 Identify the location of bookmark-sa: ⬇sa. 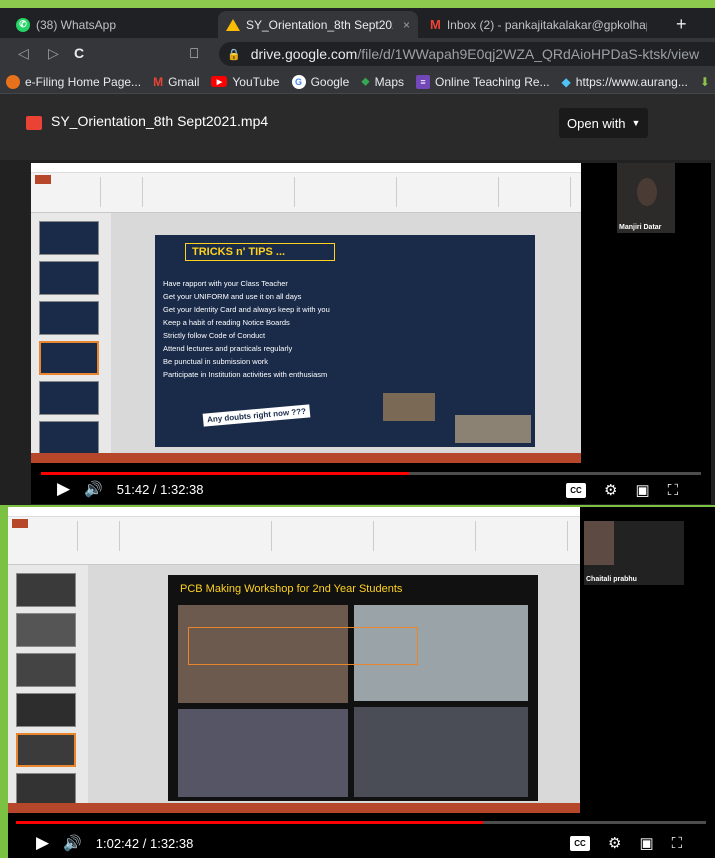
(707, 82).